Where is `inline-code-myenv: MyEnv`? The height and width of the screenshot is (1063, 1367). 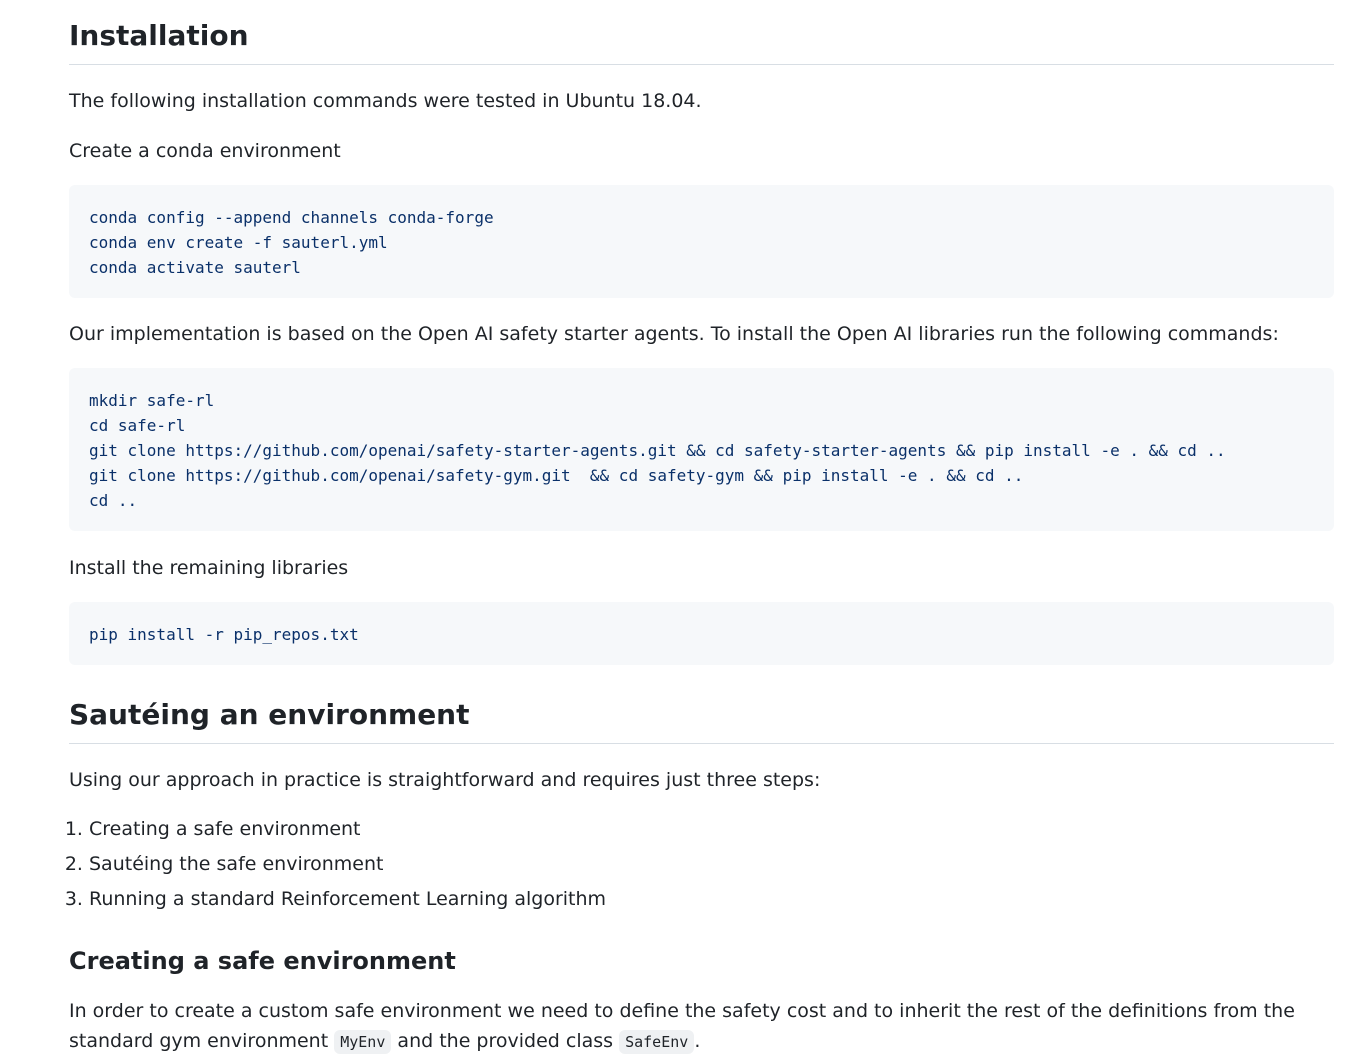 inline-code-myenv: MyEnv is located at coordinates (363, 1042).